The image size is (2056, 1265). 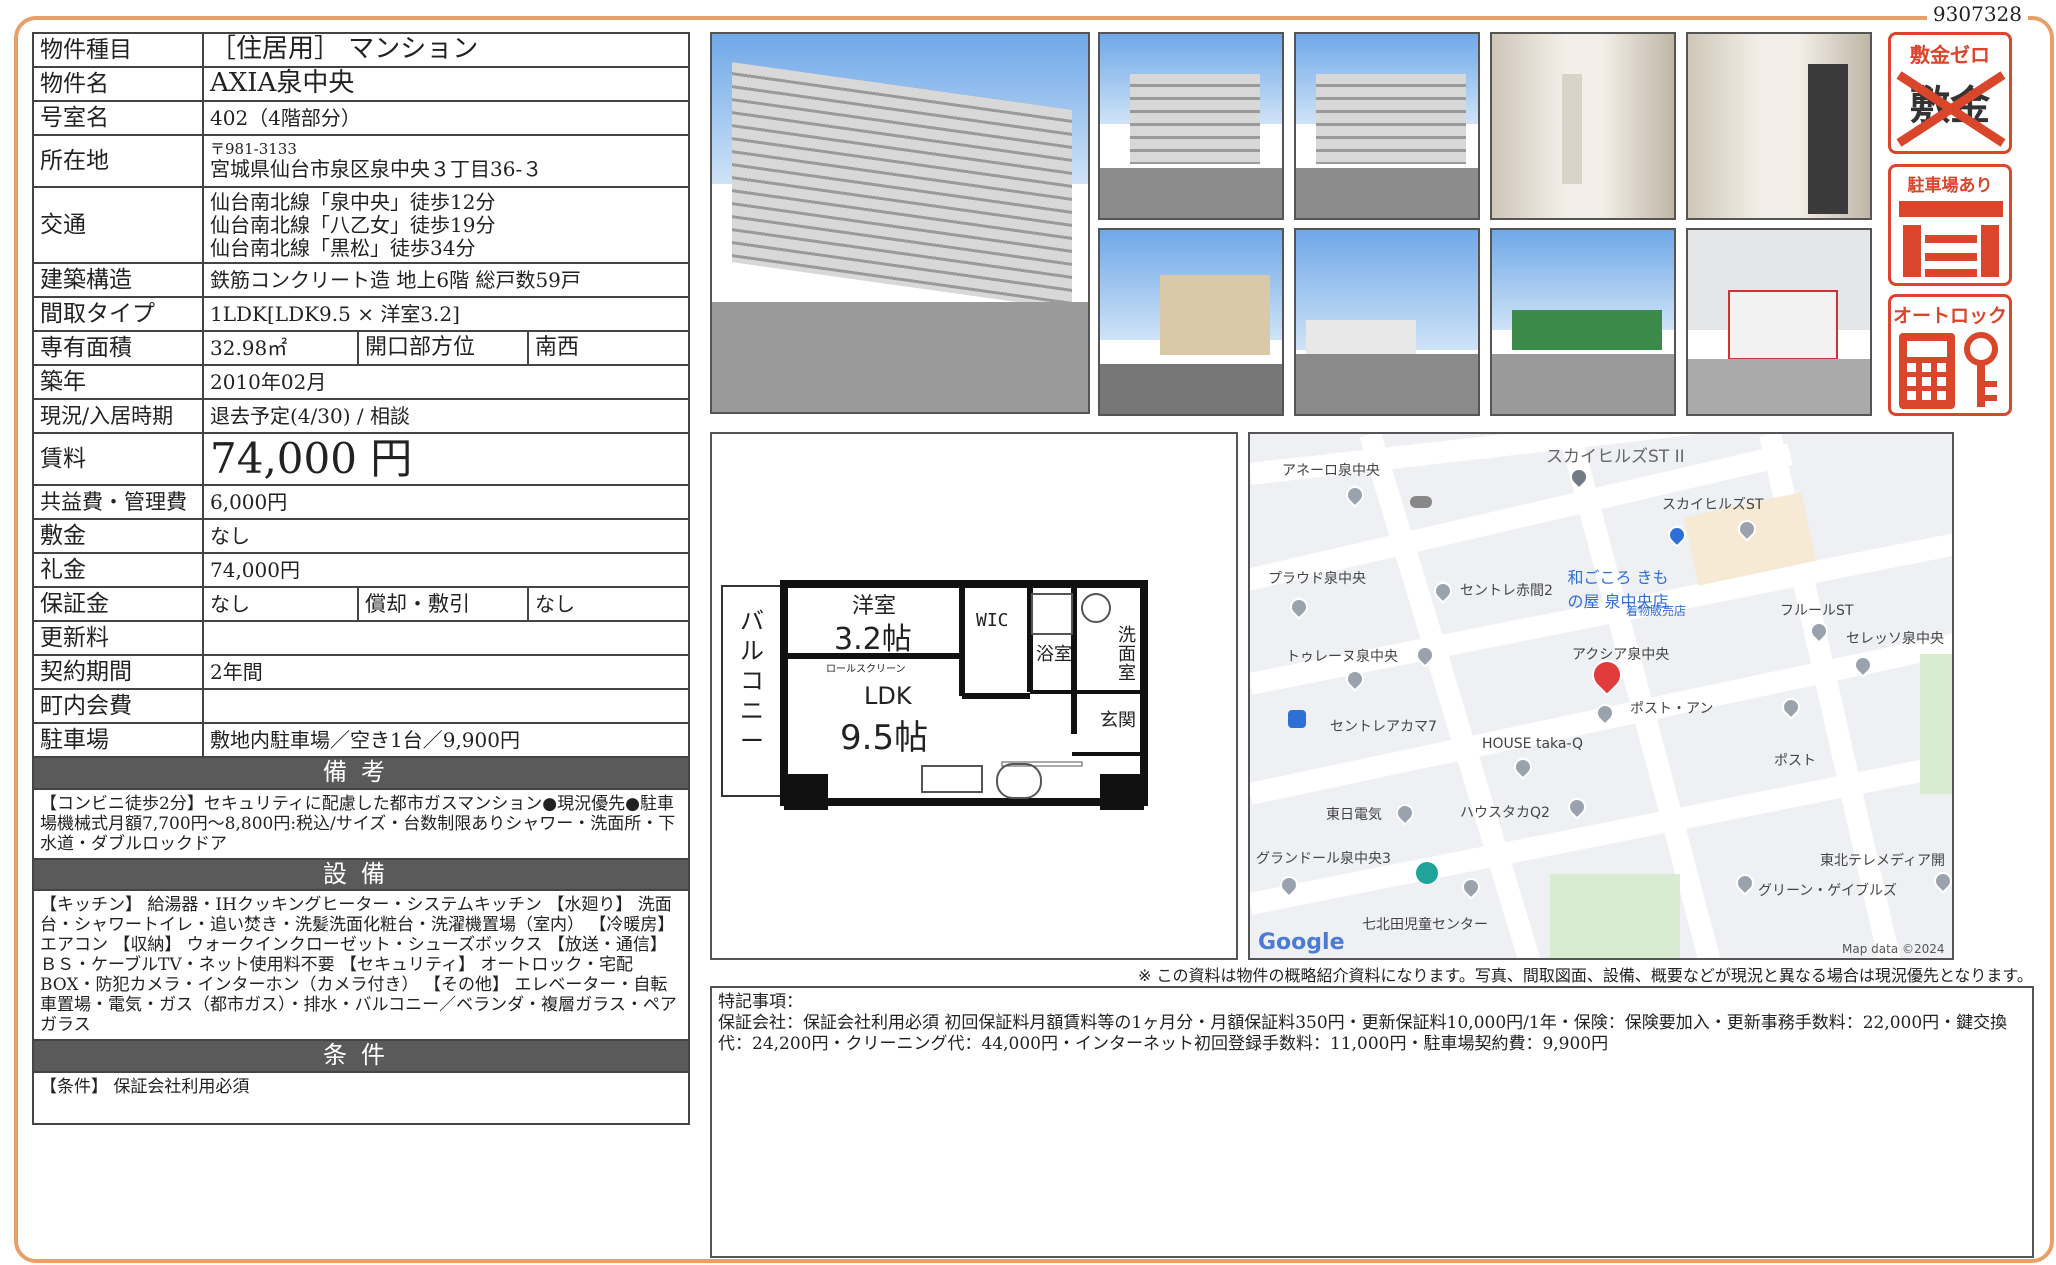 I want to click on name-value: AXIA泉中央, so click(x=446, y=84).